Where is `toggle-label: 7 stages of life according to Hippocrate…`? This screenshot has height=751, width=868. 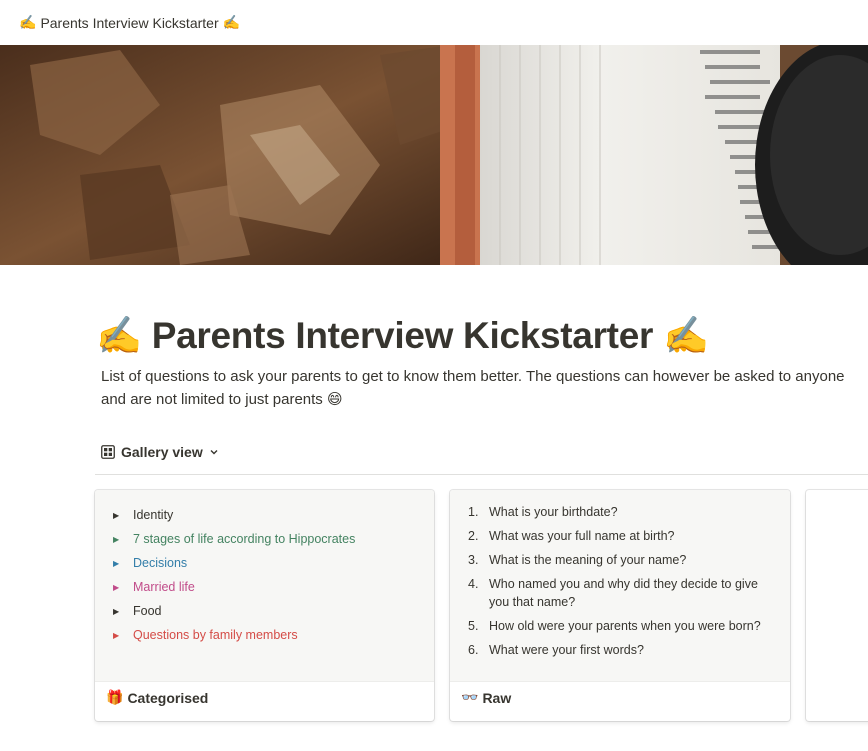 toggle-label: 7 stages of life according to Hippocrate… is located at coordinates (244, 539).